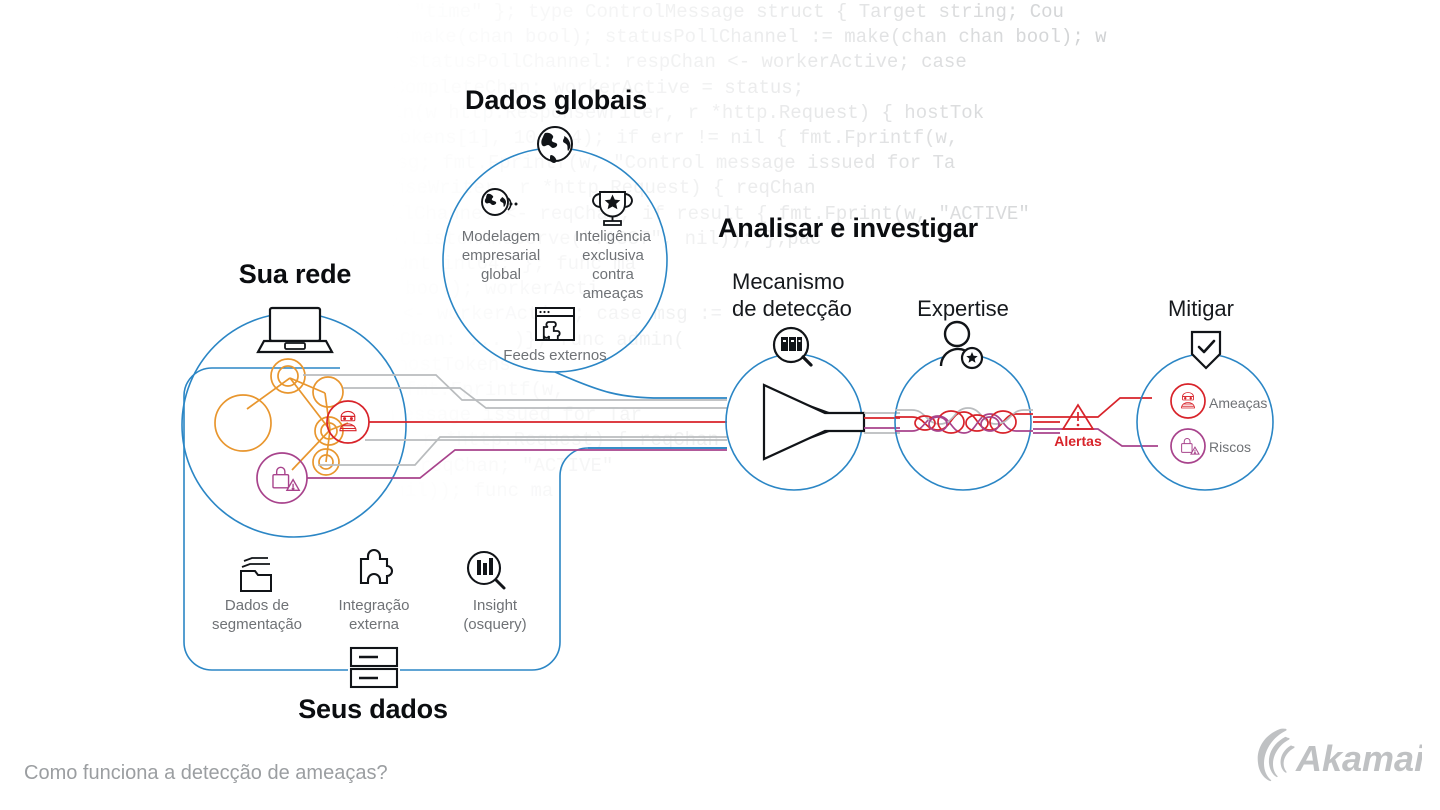  What do you see at coordinates (373, 709) in the screenshot?
I see `your-data-title: Seus dados` at bounding box center [373, 709].